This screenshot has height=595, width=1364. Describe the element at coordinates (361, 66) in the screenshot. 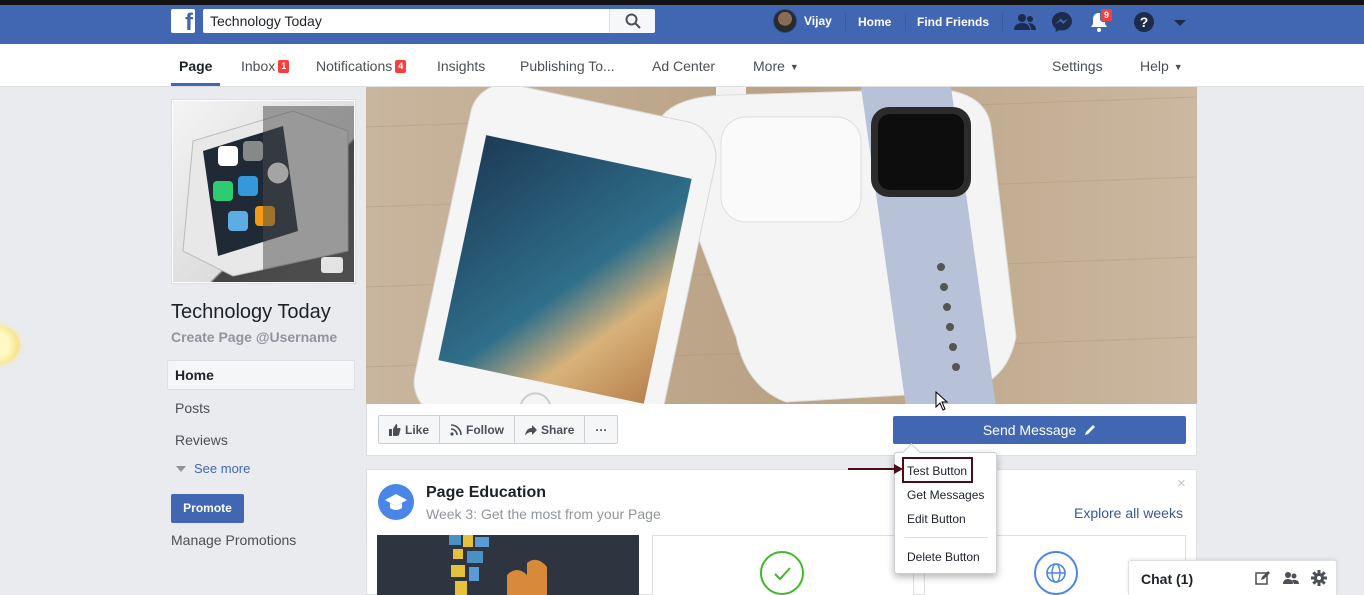

I see `tab-notifications: Notifications 4` at that location.